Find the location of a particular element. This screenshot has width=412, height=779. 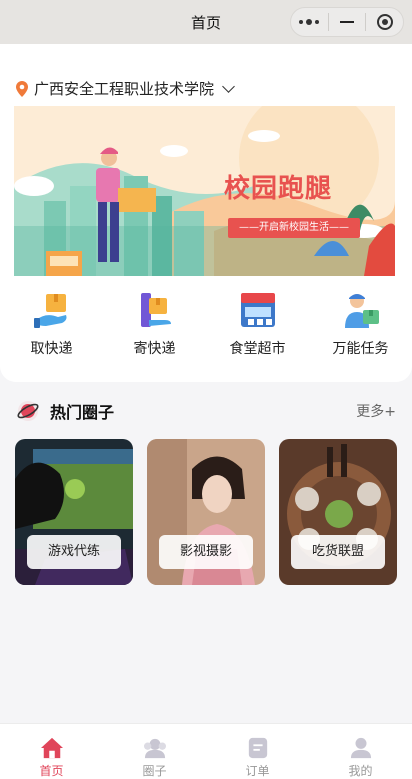

tab-label: 圈子 is located at coordinates (154, 771).